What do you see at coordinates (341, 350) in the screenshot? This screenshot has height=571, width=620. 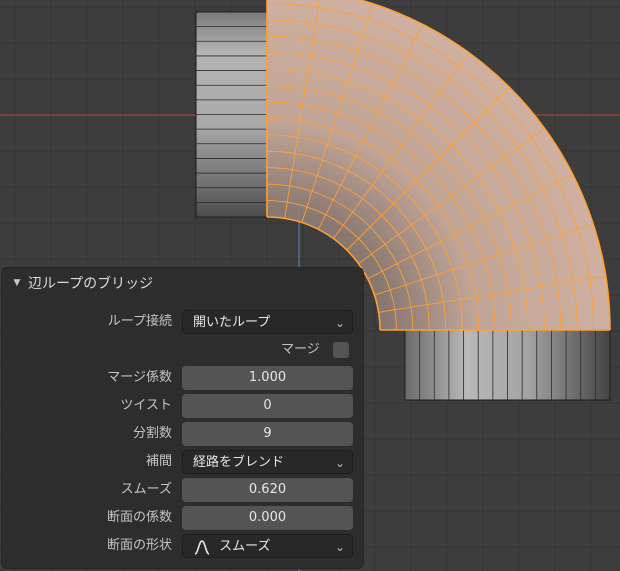 I see `merge-checkbox` at bounding box center [341, 350].